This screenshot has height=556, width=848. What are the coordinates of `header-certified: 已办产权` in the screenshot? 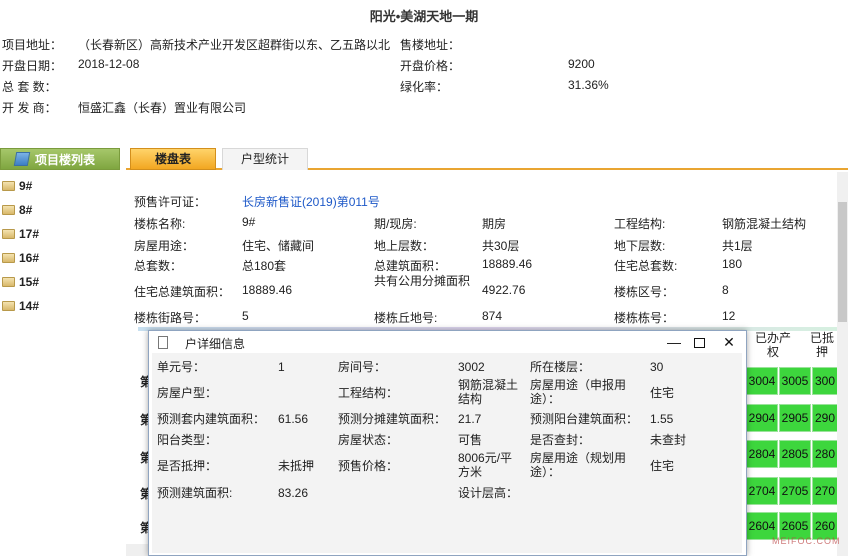 It's located at (772, 345).